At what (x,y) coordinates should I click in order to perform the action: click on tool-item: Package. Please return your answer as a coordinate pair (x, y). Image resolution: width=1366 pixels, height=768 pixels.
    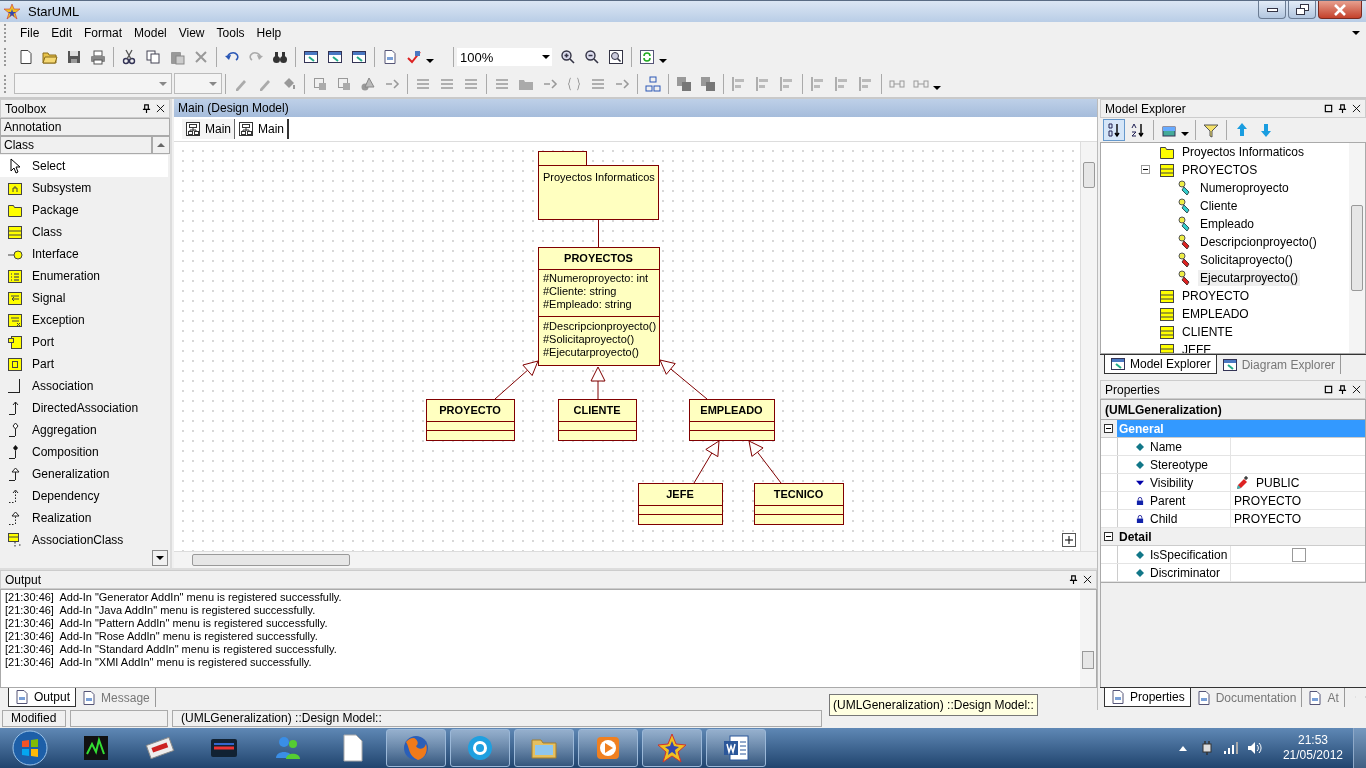
    Looking at the image, I should click on (85, 210).